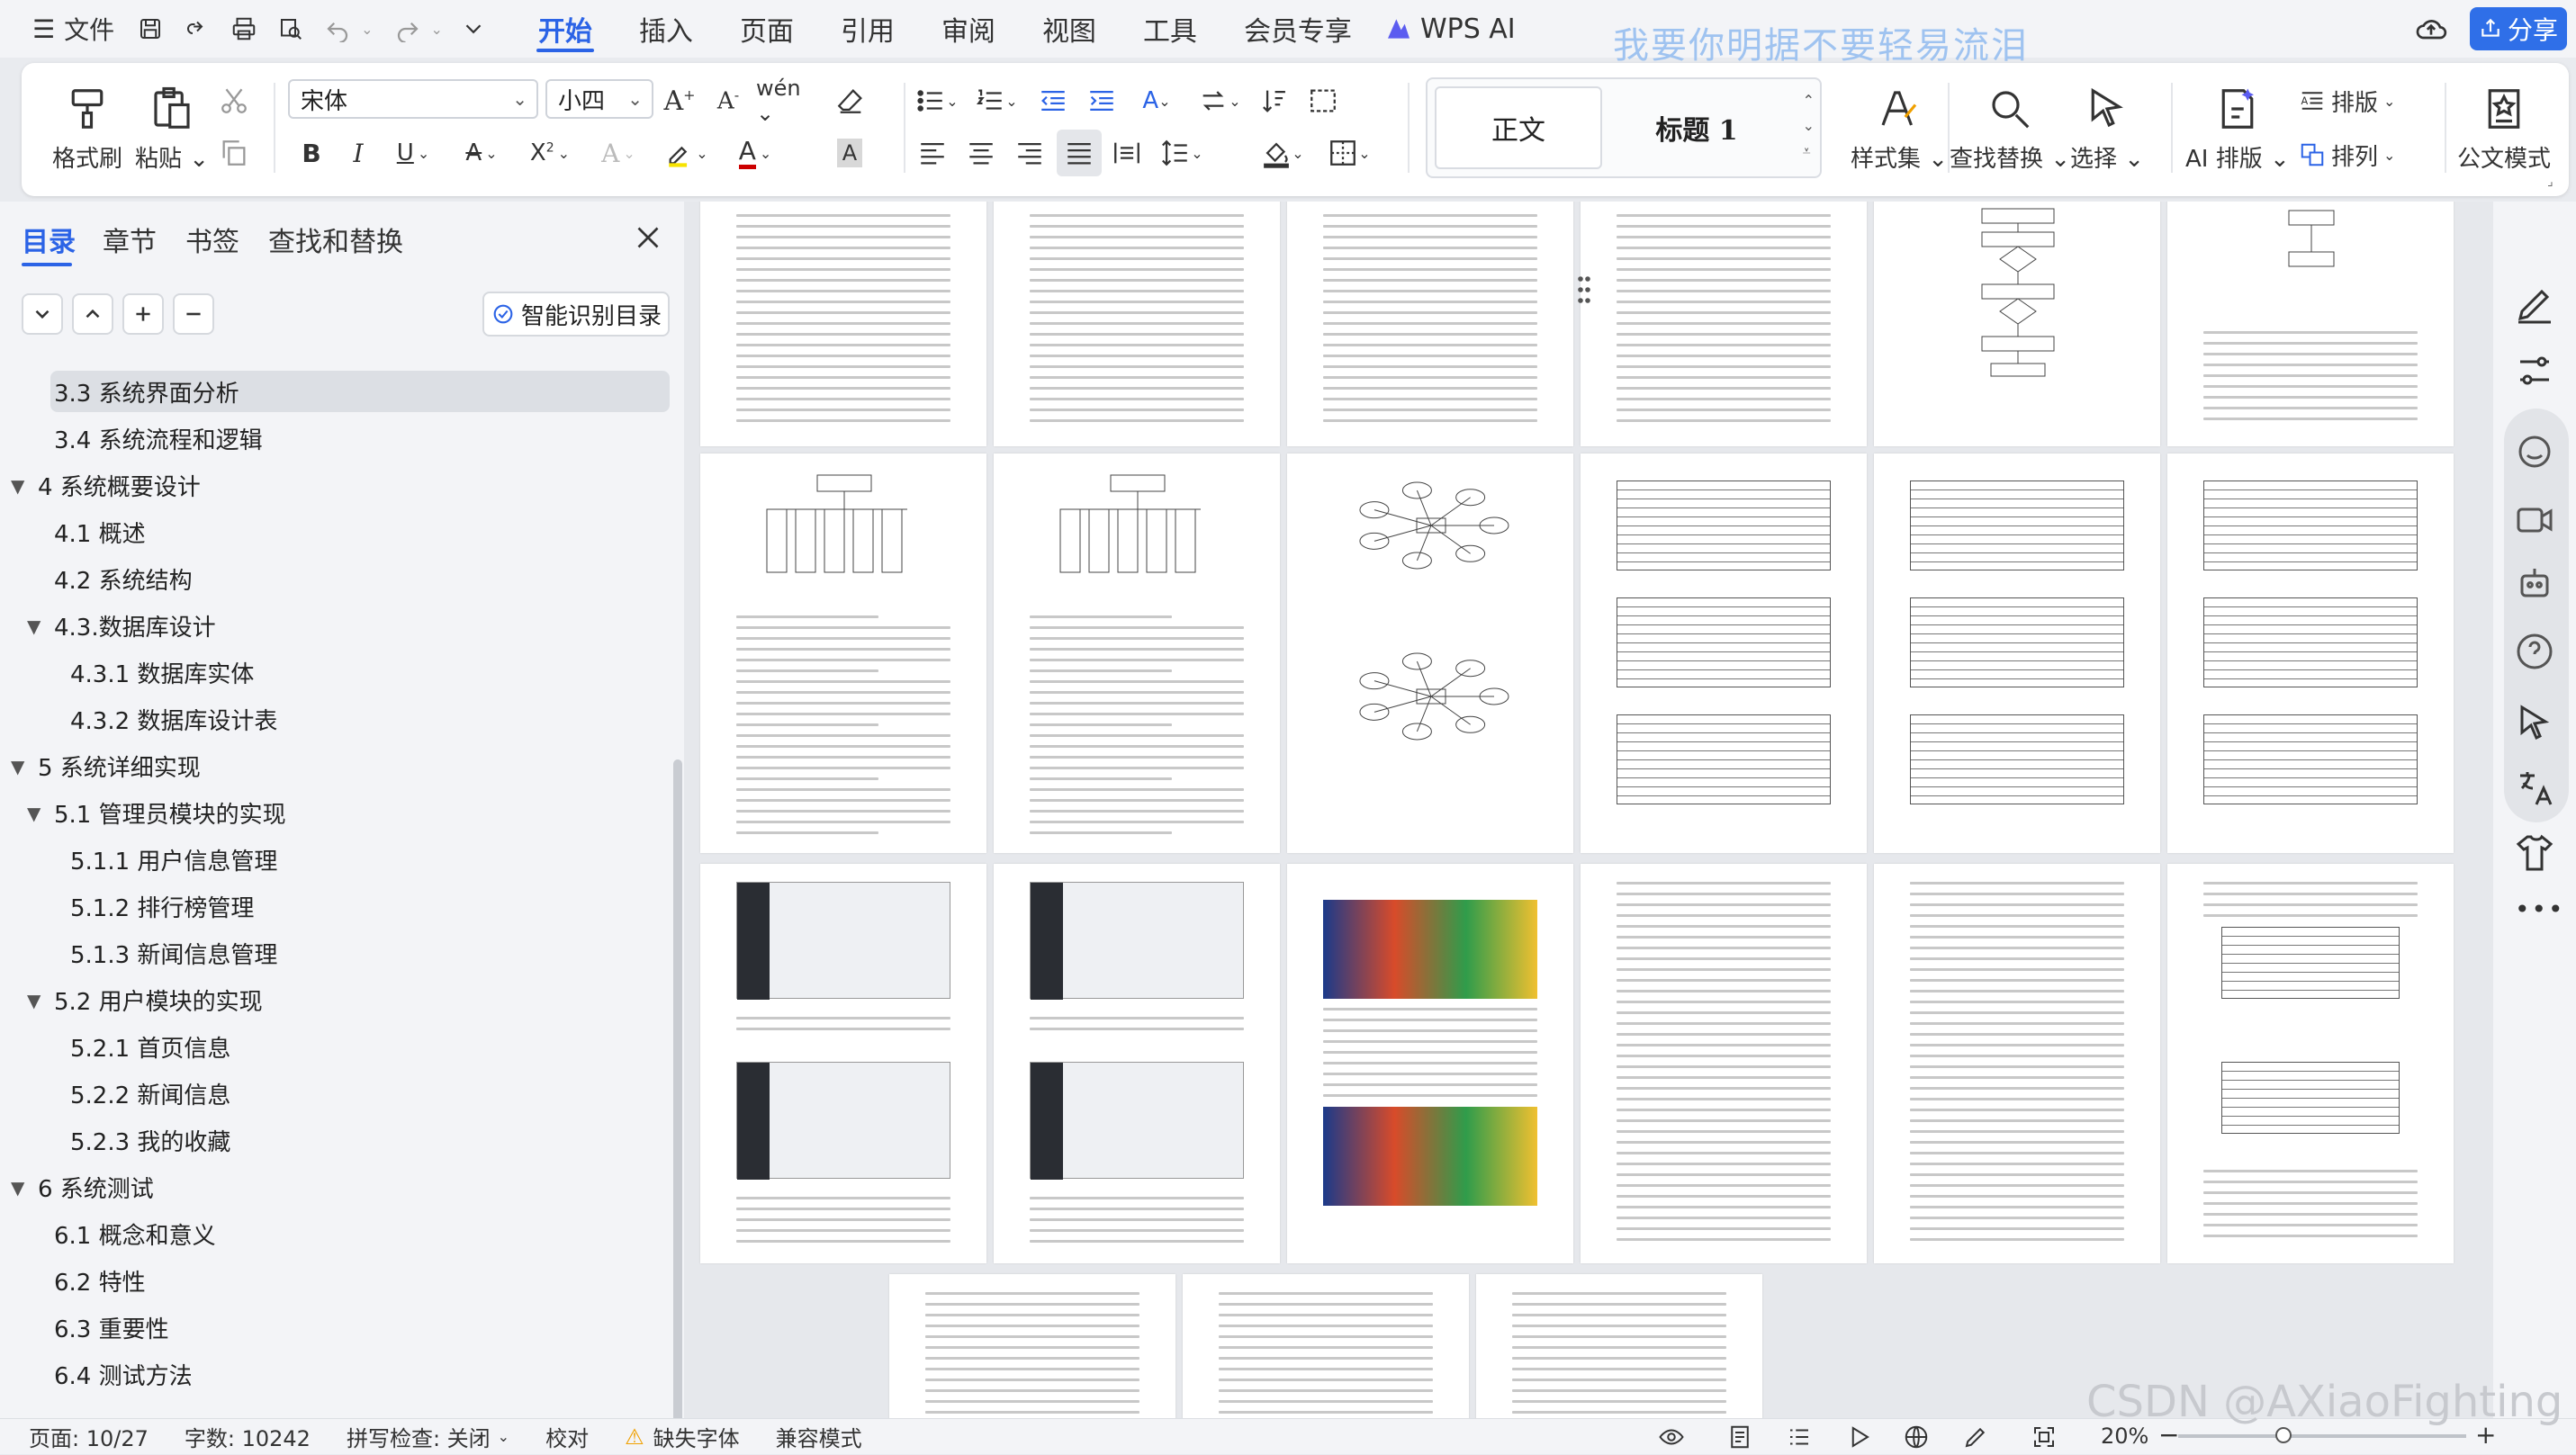  I want to click on web-view-icon, so click(1916, 1438).